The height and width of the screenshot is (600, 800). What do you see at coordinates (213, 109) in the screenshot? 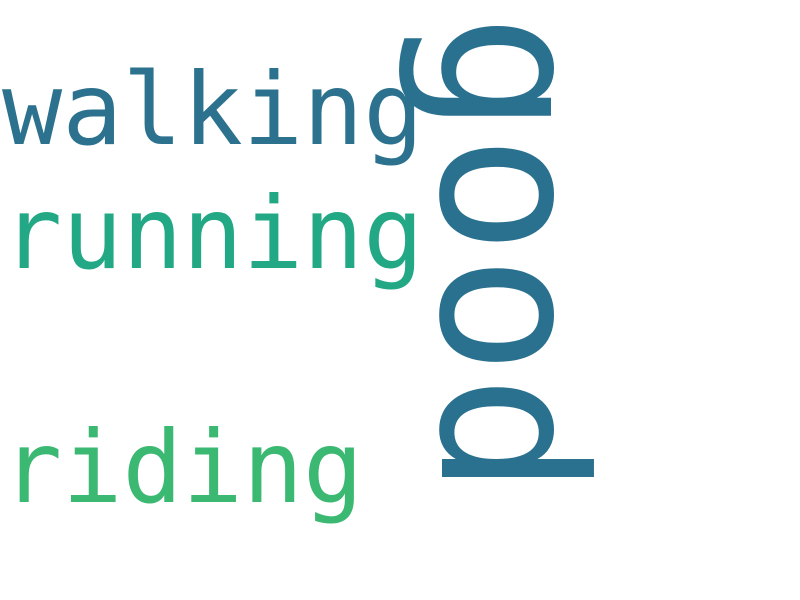
I see `word-walking: walking` at bounding box center [213, 109].